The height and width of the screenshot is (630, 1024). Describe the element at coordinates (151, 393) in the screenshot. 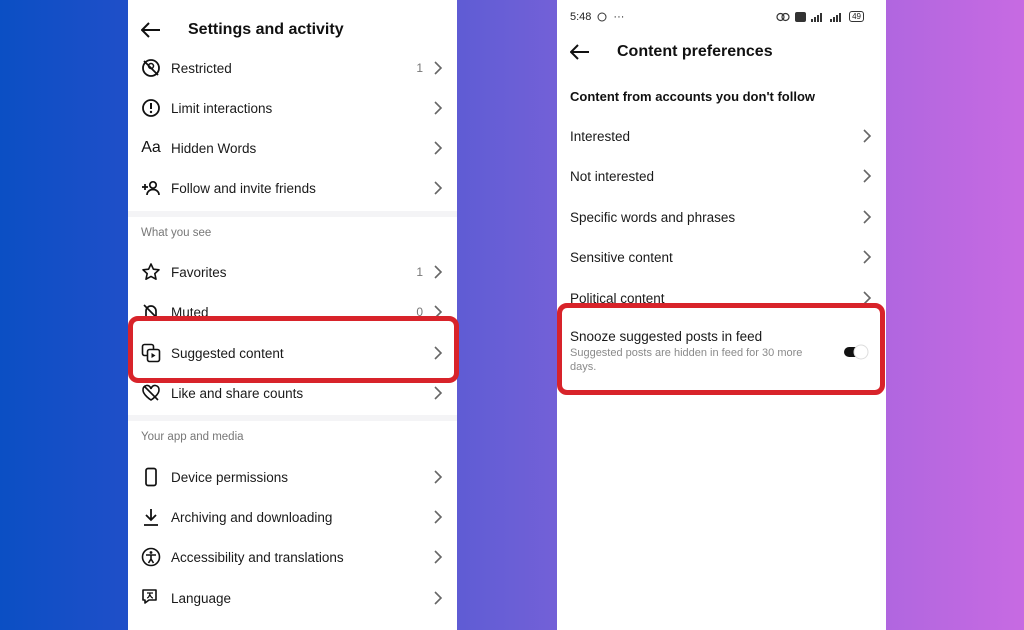

I see `heart-off-icon` at that location.